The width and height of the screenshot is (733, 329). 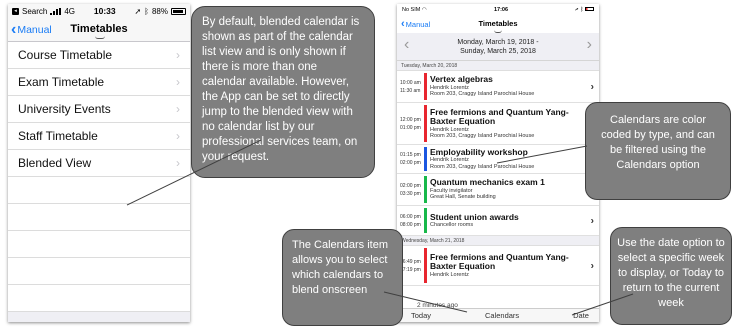 I want to click on event-body: Student union awards Chancellor rooms, so click(x=514, y=220).